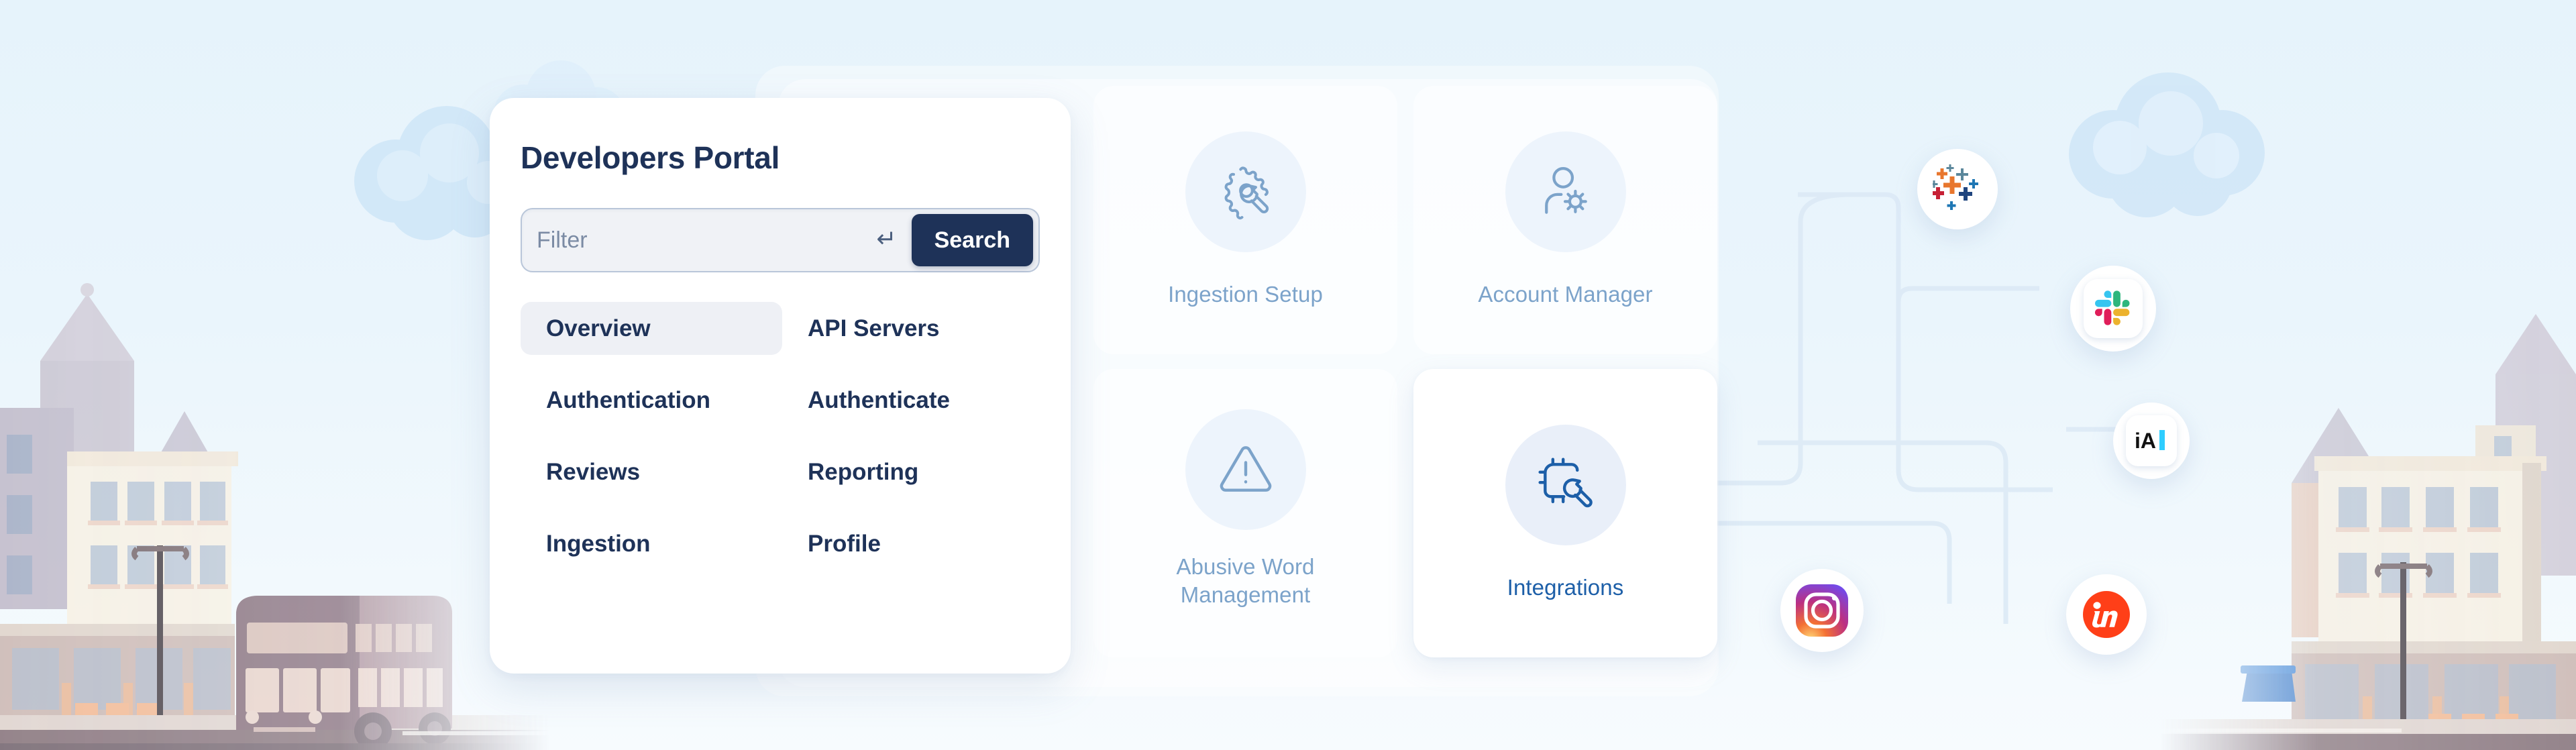 The width and height of the screenshot is (2576, 750). I want to click on user-gear-icon, so click(1565, 191).